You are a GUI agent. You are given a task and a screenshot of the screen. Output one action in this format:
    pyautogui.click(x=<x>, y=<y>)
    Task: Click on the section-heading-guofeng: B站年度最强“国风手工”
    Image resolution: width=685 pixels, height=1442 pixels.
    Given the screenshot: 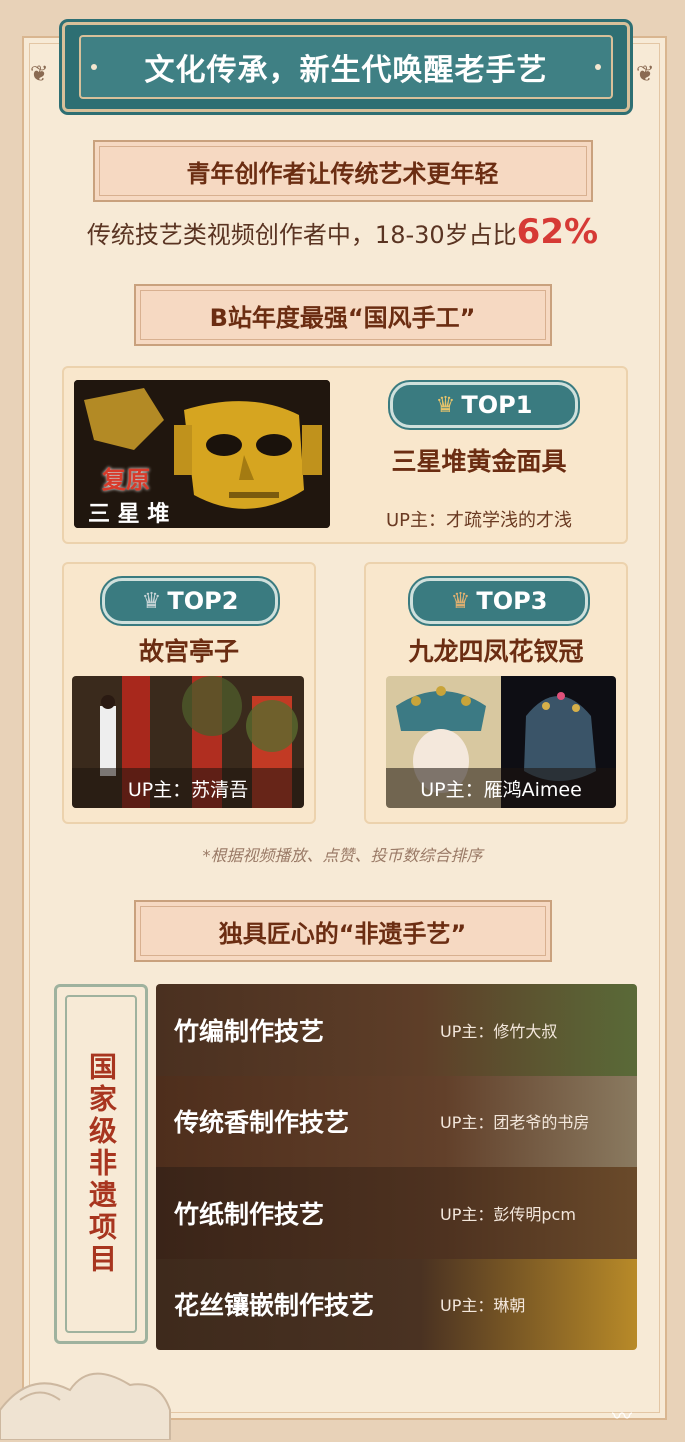 What is the action you would take?
    pyautogui.click(x=342, y=315)
    